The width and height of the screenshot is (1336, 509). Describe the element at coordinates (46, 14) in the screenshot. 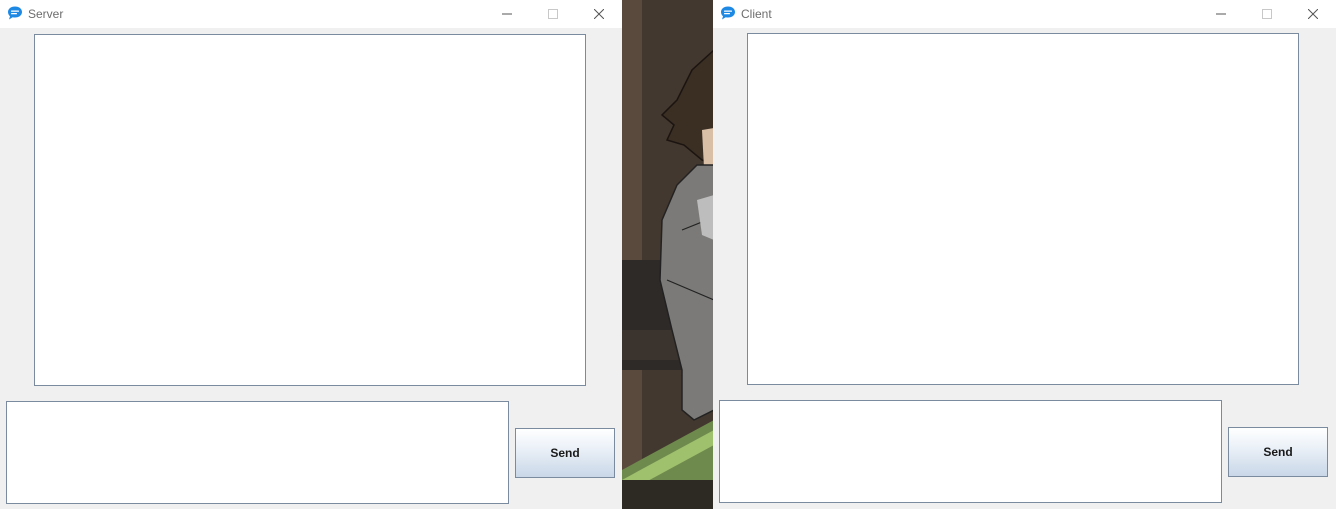

I see `window-title: Server` at that location.